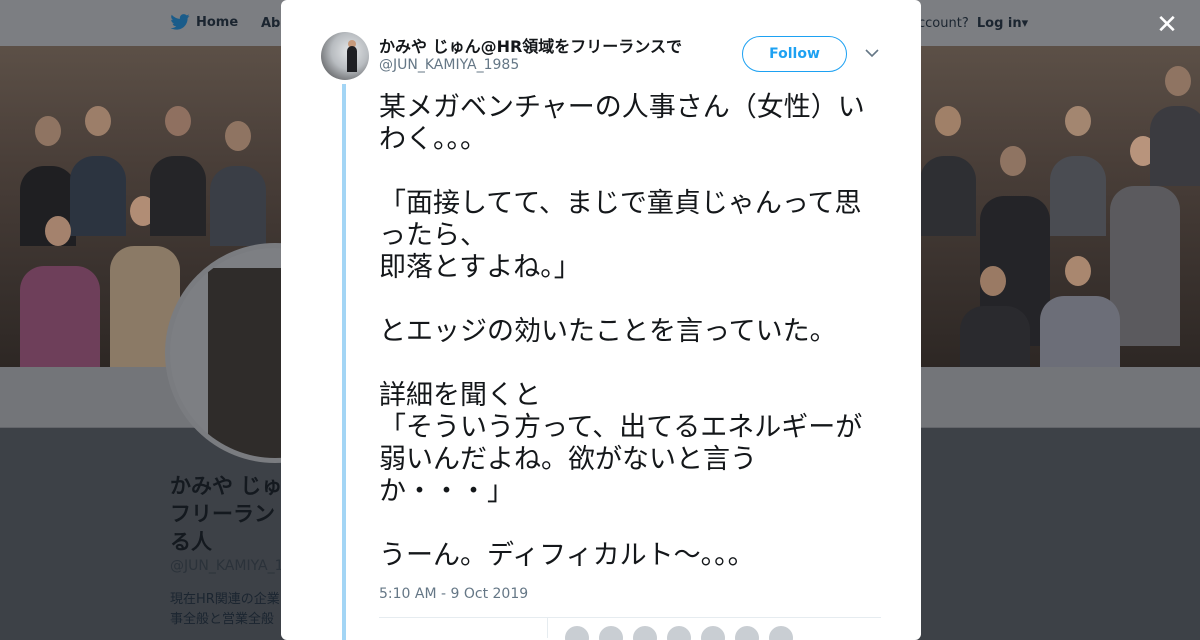 This screenshot has height=640, width=1200. What do you see at coordinates (345, 56) in the screenshot?
I see `author-avatar` at bounding box center [345, 56].